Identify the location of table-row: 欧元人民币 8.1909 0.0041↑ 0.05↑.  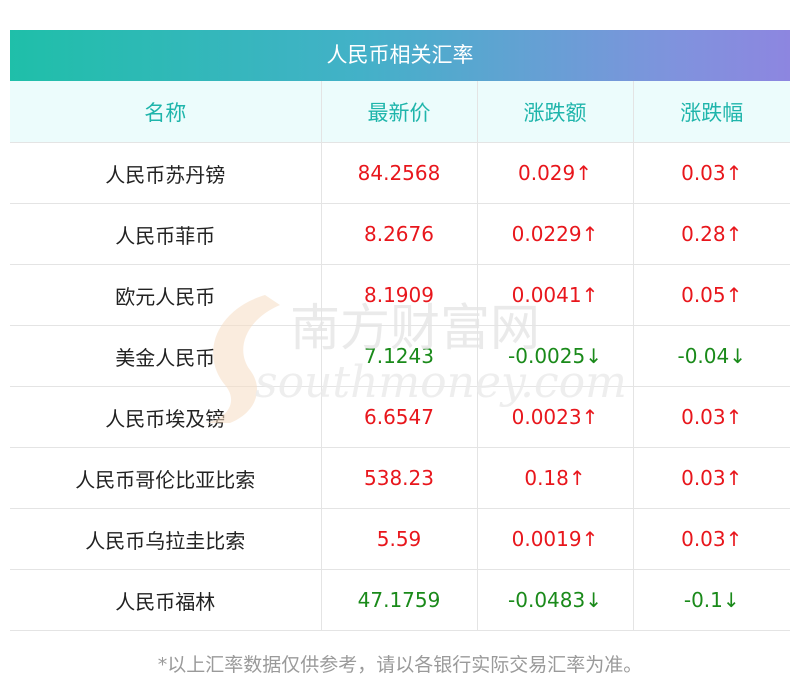
(400, 295).